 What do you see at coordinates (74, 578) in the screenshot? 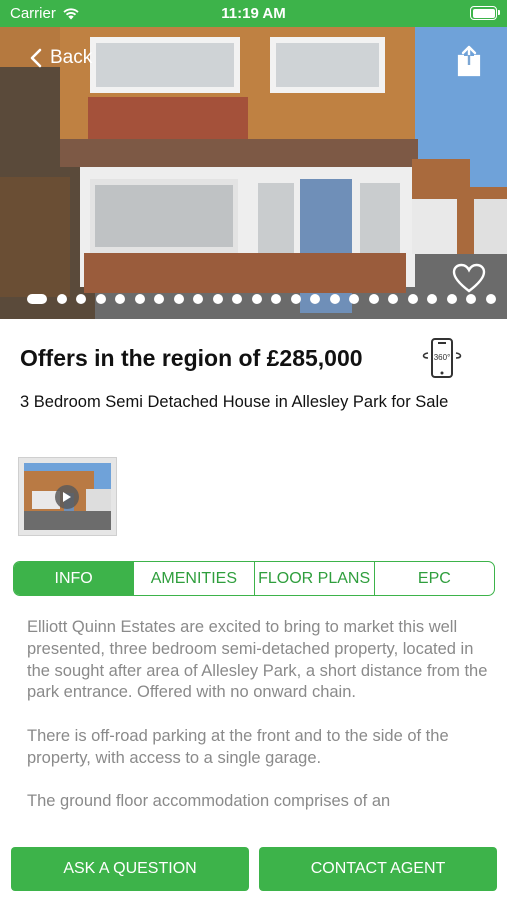
I see `tab-info: INFO` at bounding box center [74, 578].